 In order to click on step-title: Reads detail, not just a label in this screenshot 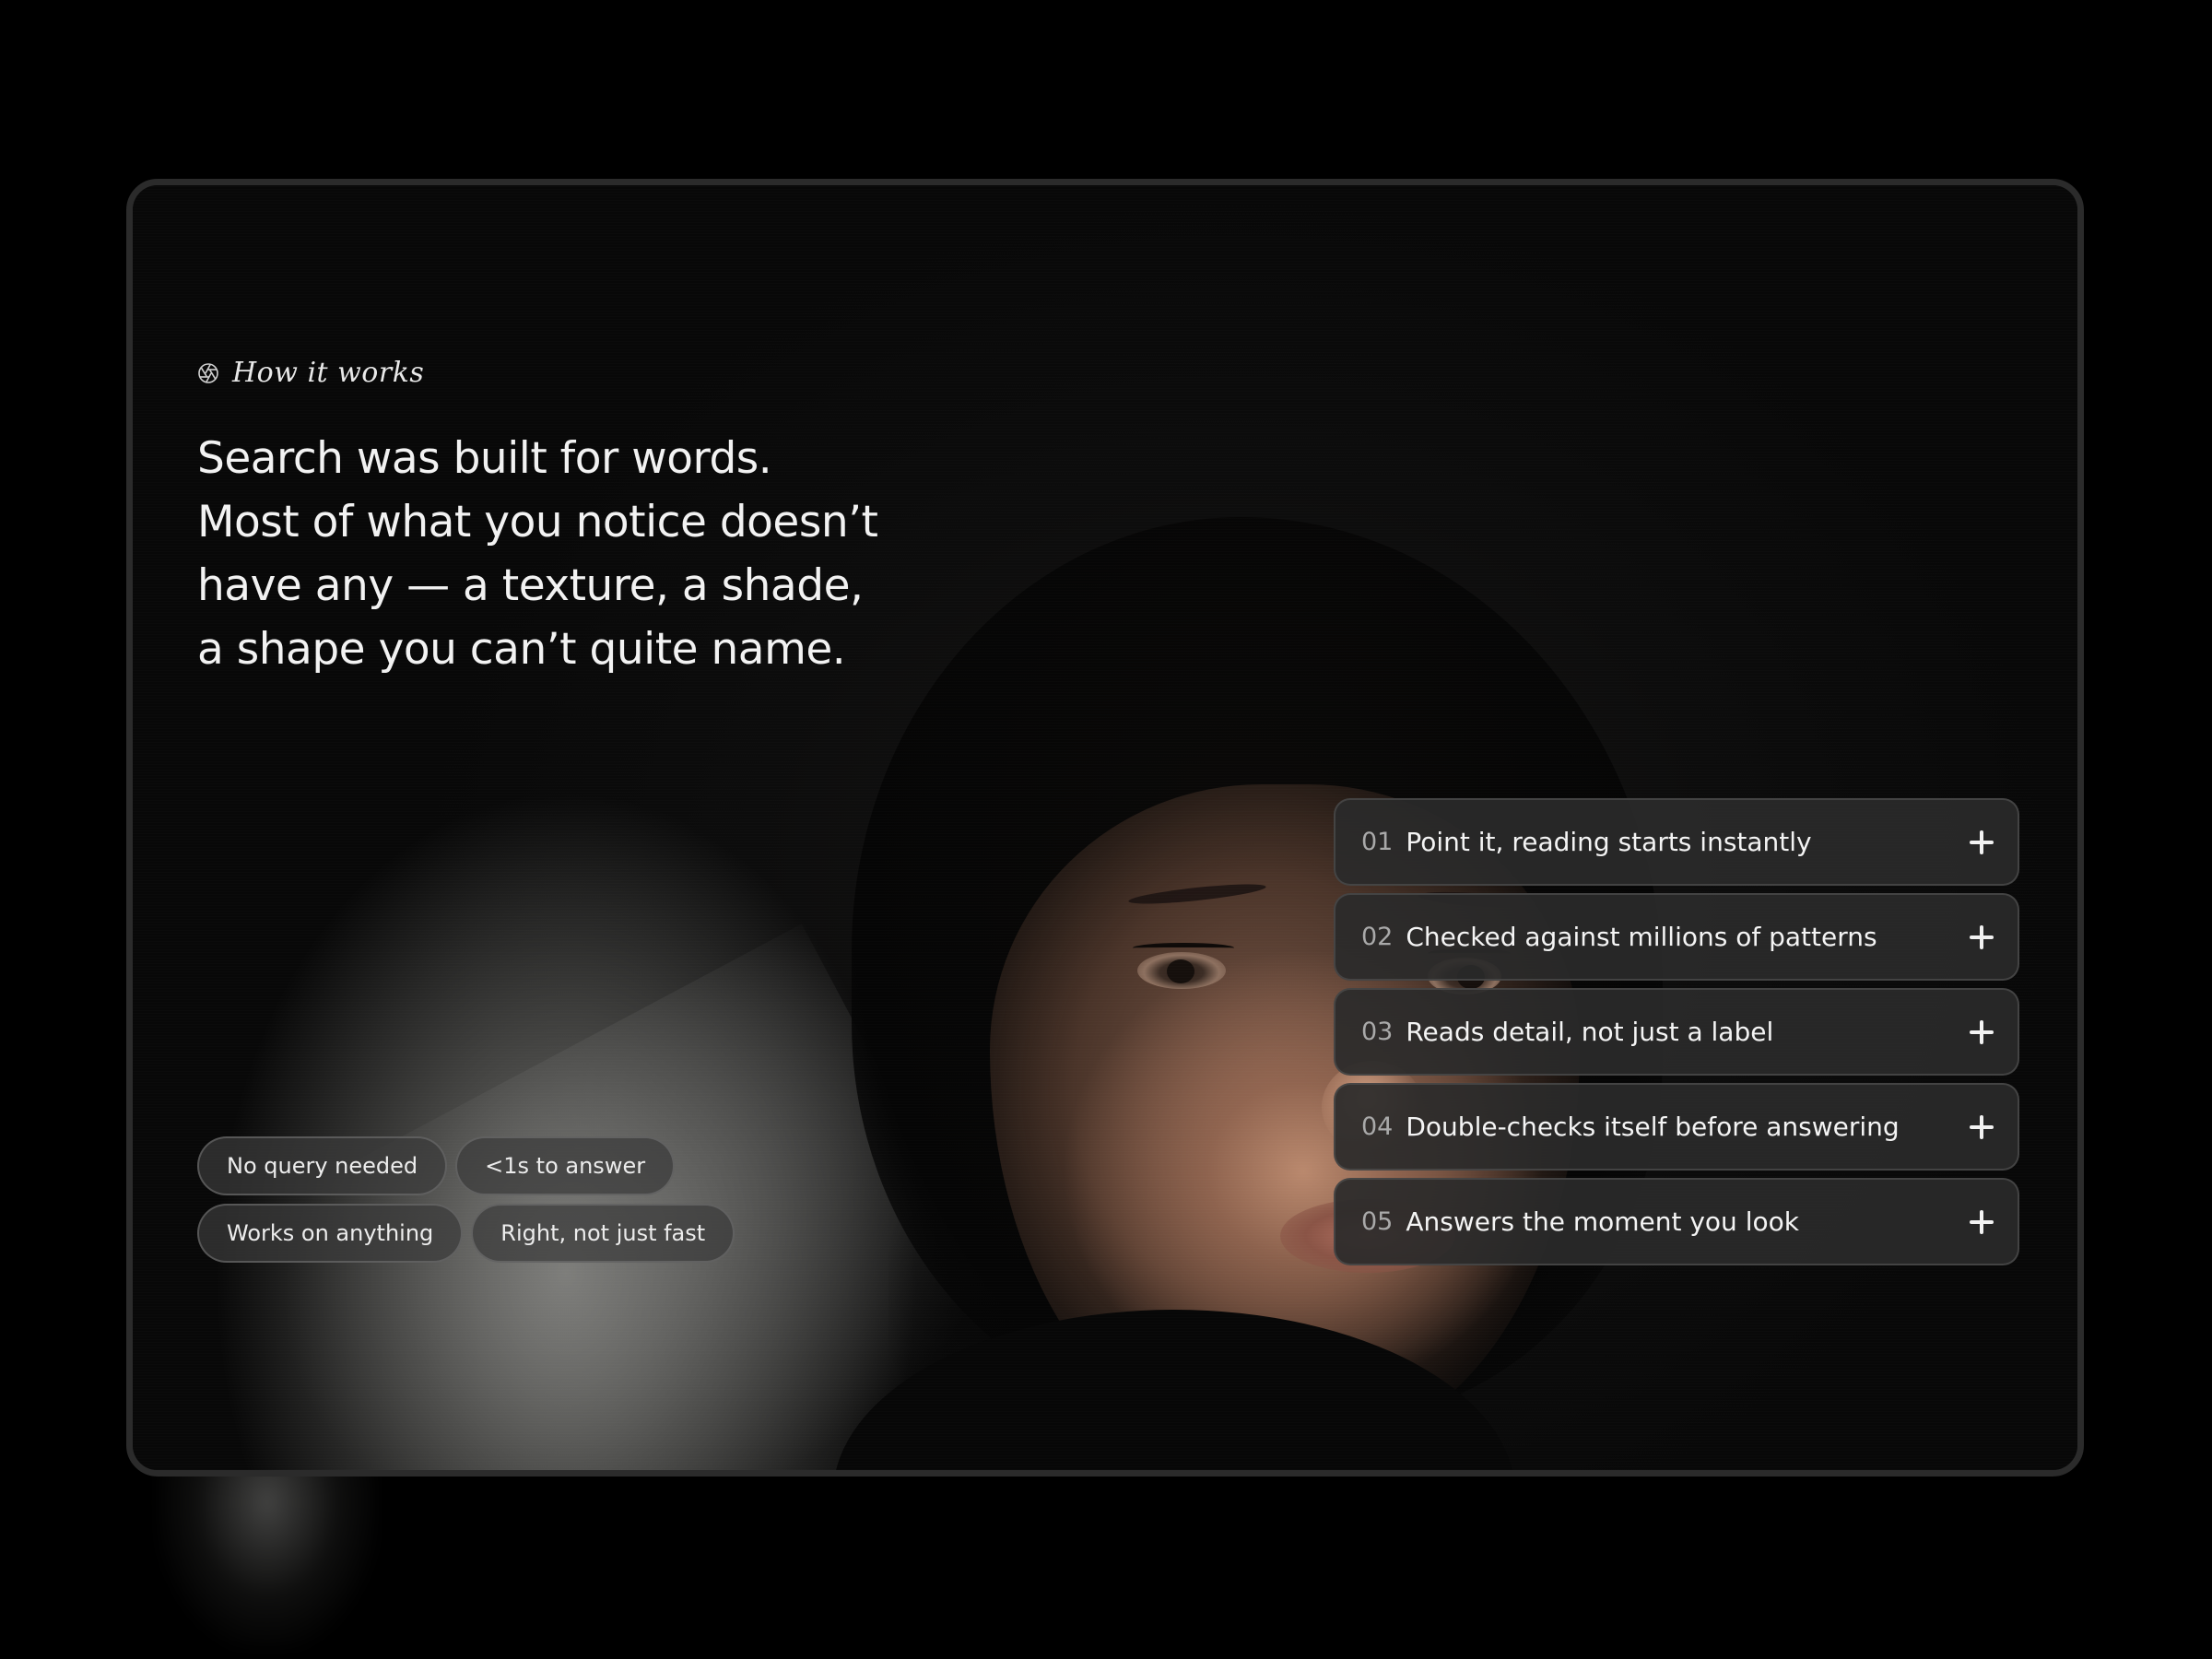, I will do `click(1590, 1032)`.